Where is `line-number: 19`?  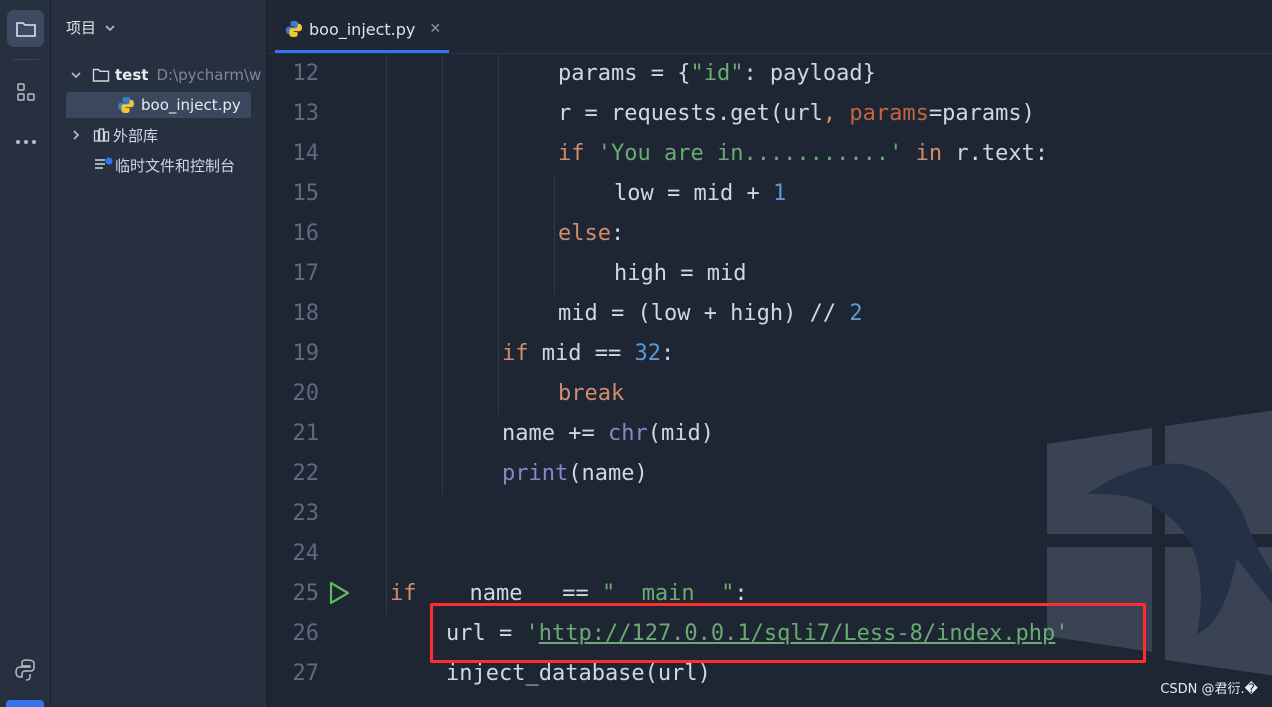 line-number: 19 is located at coordinates (306, 353).